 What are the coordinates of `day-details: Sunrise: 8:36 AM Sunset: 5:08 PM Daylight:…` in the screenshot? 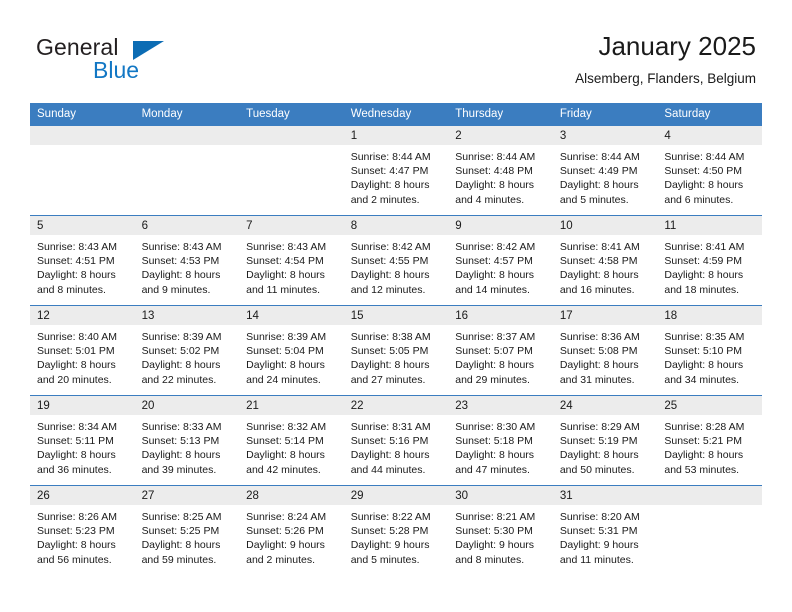 It's located at (605, 356).